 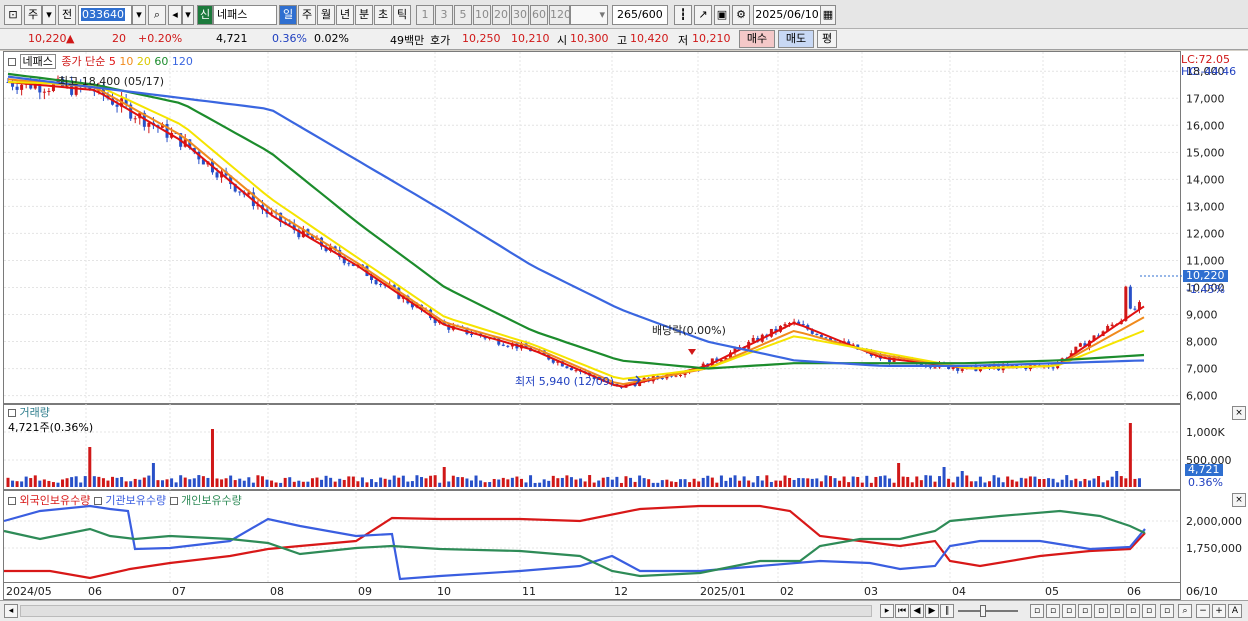 I want to click on scroll-track, so click(x=446, y=611).